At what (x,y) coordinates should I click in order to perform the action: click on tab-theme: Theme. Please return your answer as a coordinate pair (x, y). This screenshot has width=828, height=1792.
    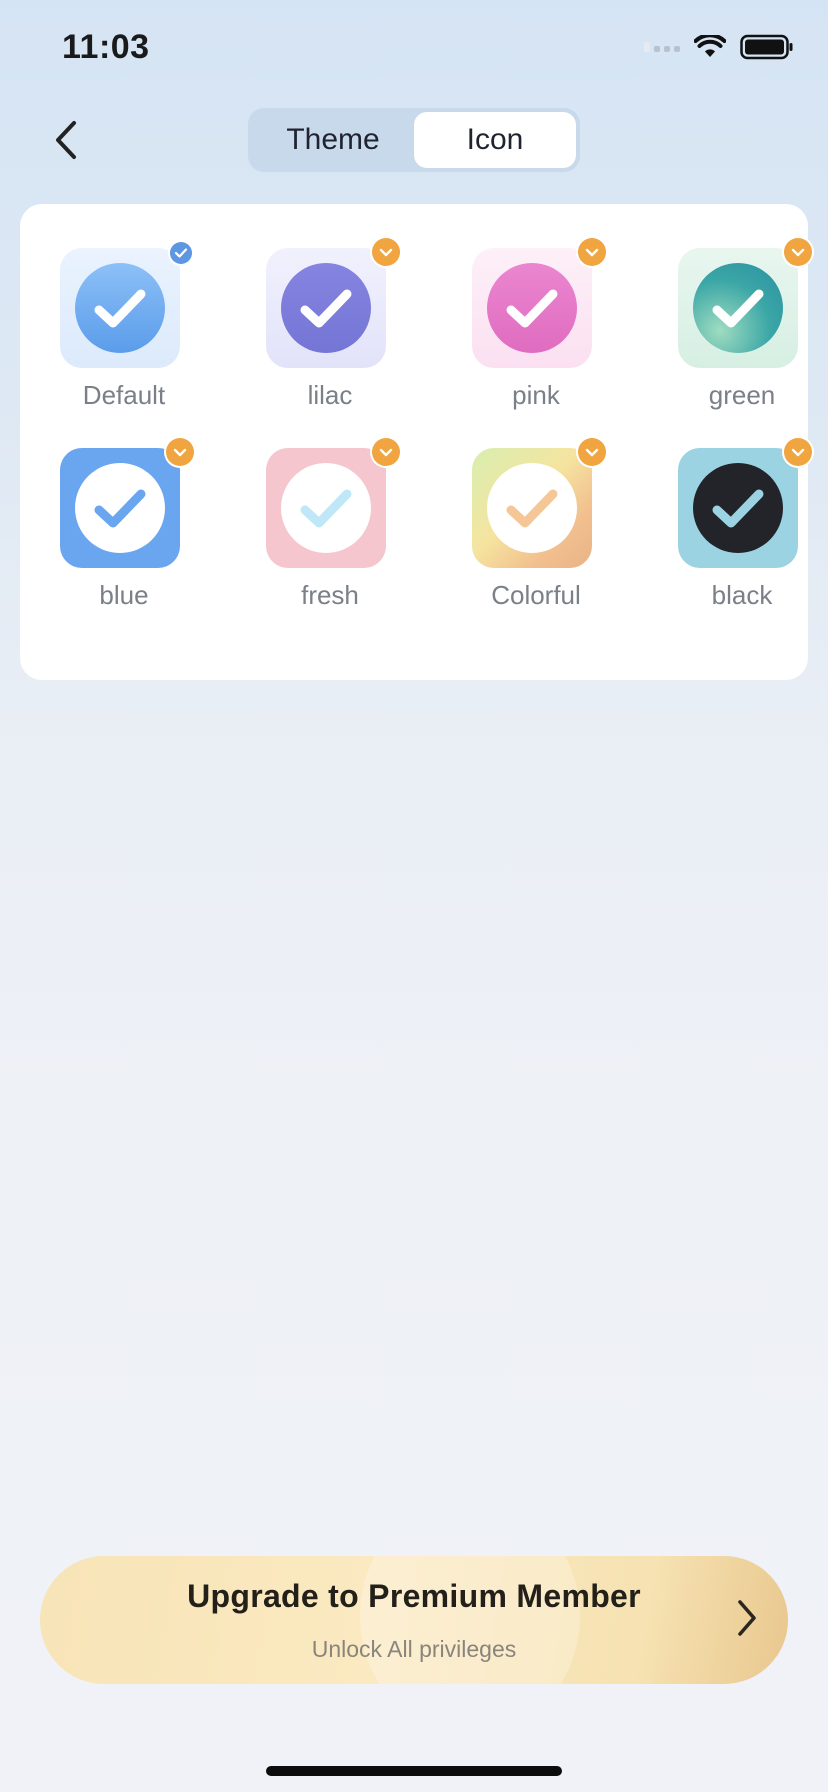
    Looking at the image, I should click on (333, 140).